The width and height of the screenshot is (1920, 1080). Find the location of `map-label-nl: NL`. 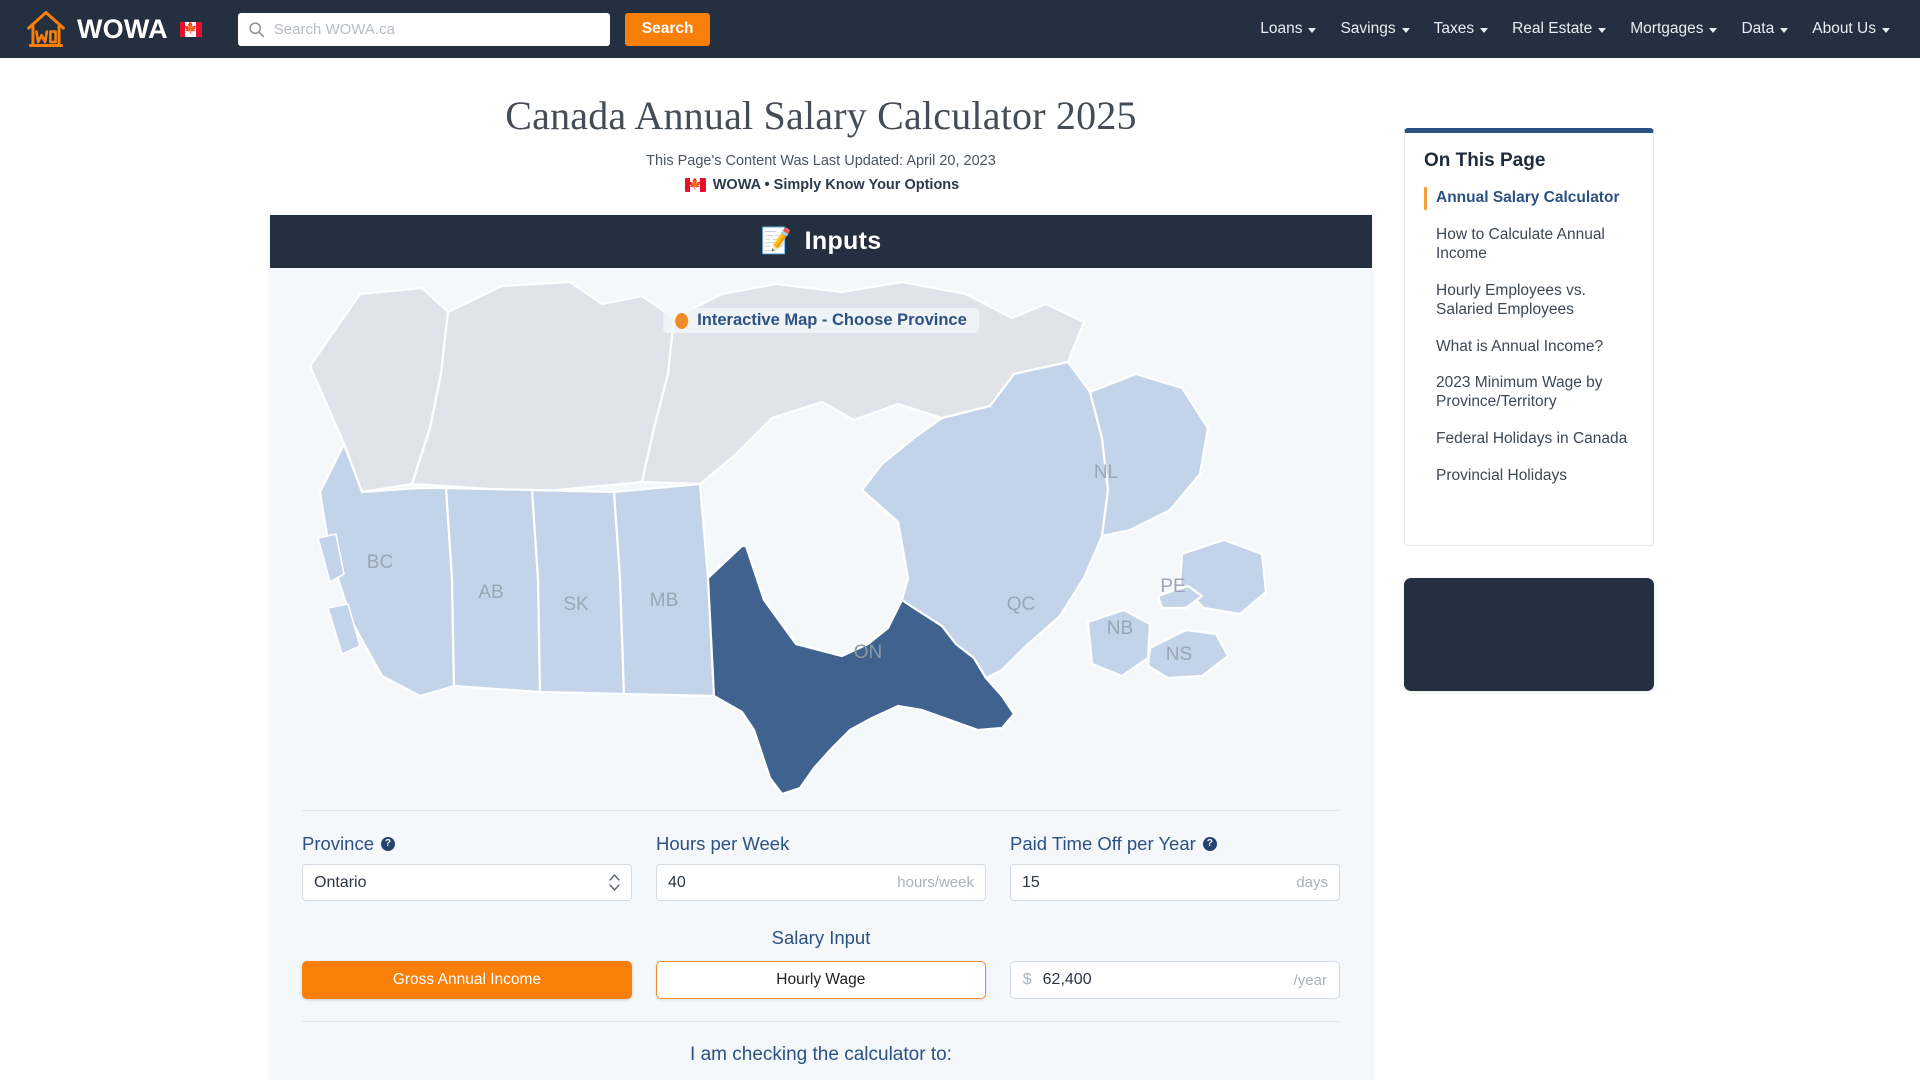

map-label-nl: NL is located at coordinates (1106, 472).